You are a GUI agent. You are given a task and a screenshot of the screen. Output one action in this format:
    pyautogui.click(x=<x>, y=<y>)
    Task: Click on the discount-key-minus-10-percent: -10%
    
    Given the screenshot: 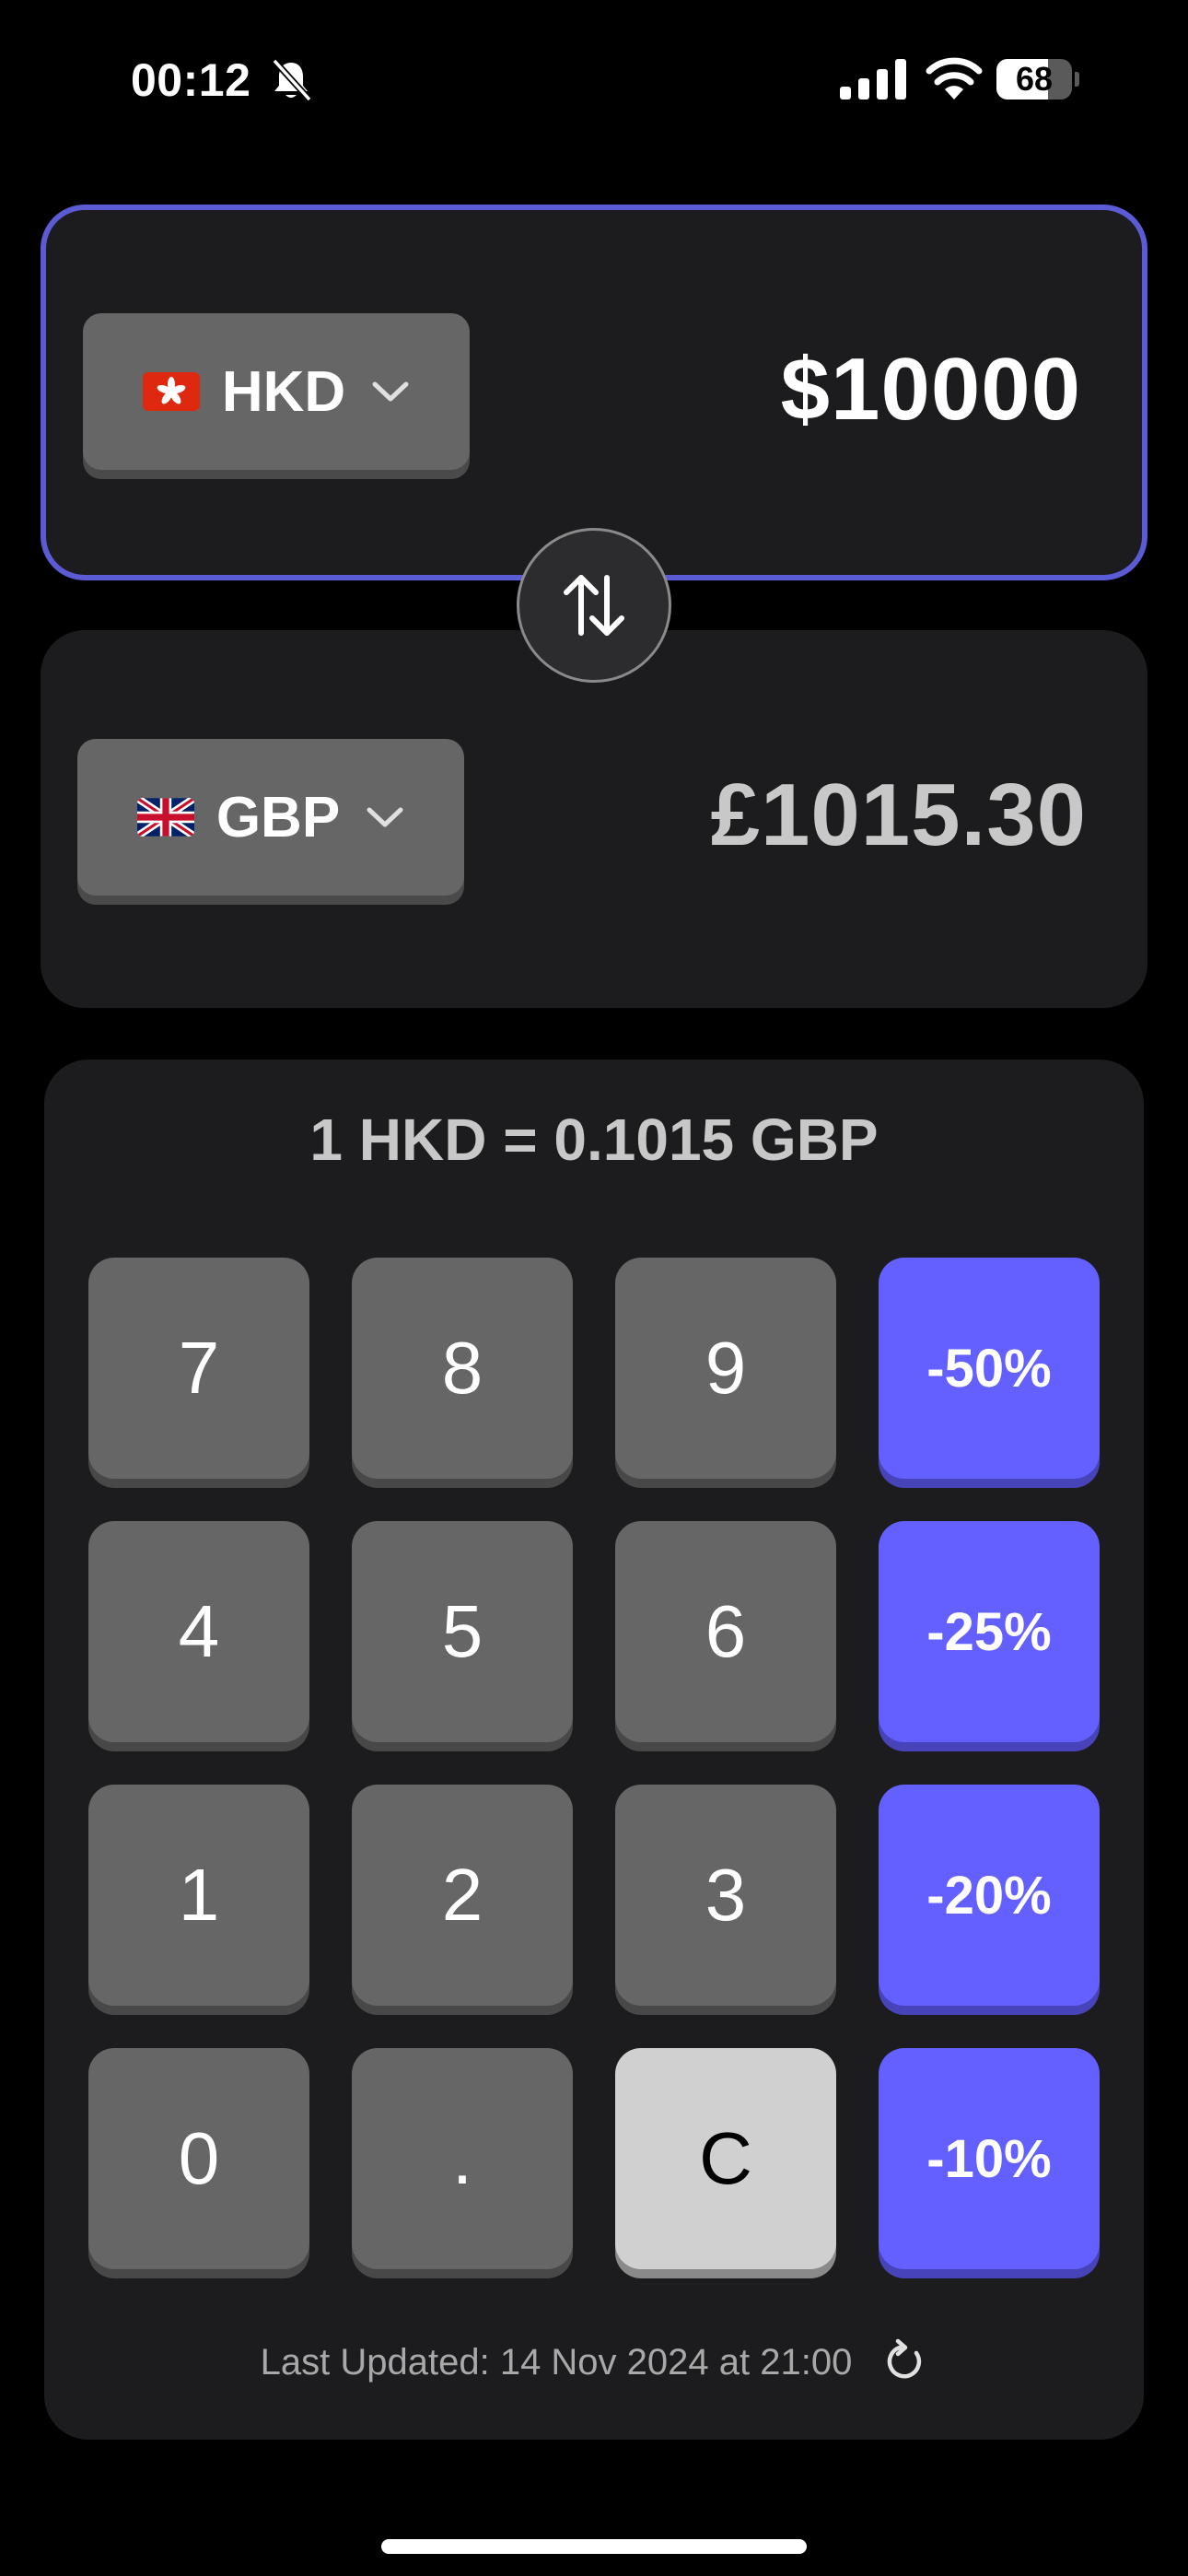 What is the action you would take?
    pyautogui.click(x=989, y=2158)
    